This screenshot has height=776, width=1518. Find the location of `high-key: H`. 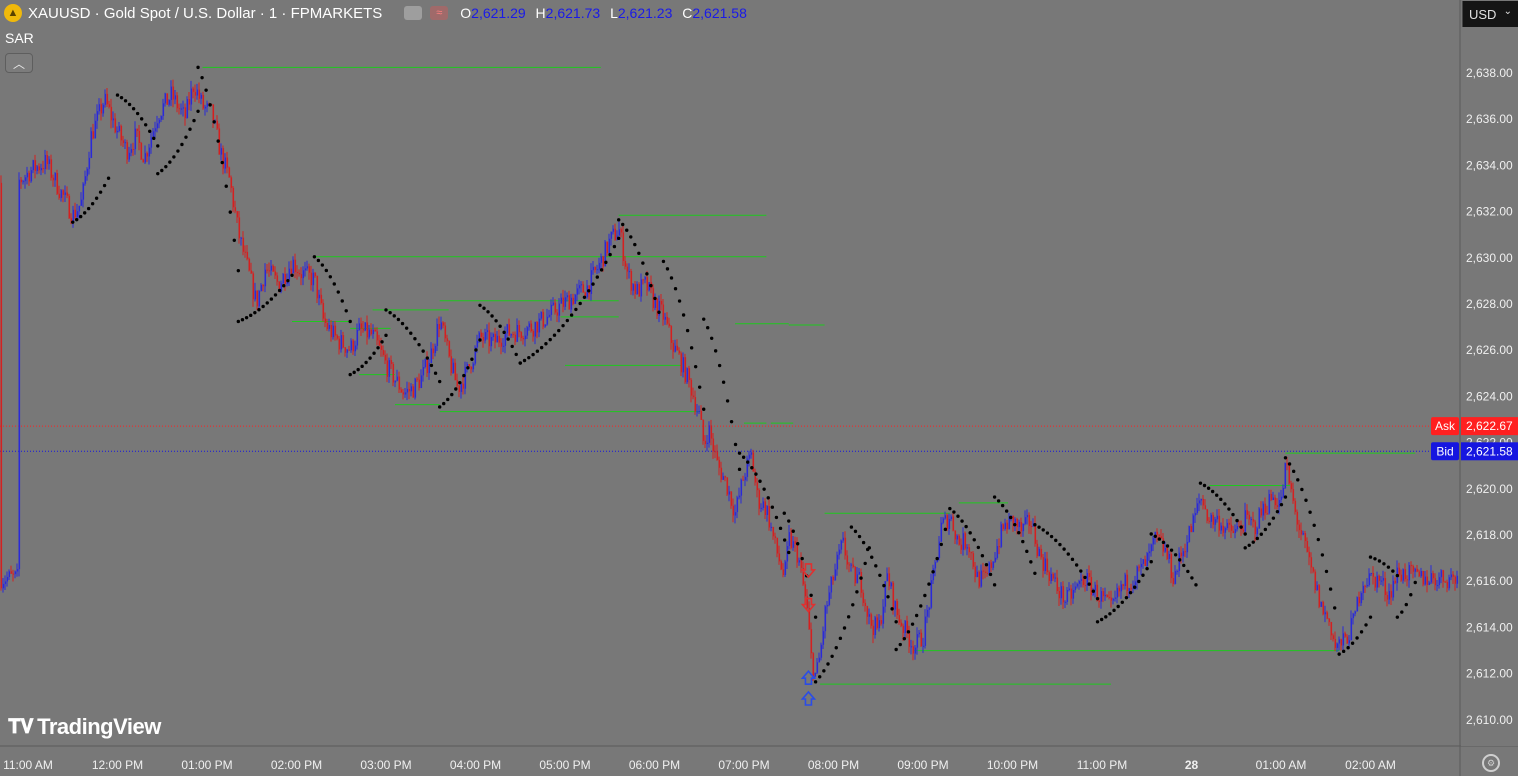

high-key: H is located at coordinates (540, 13).